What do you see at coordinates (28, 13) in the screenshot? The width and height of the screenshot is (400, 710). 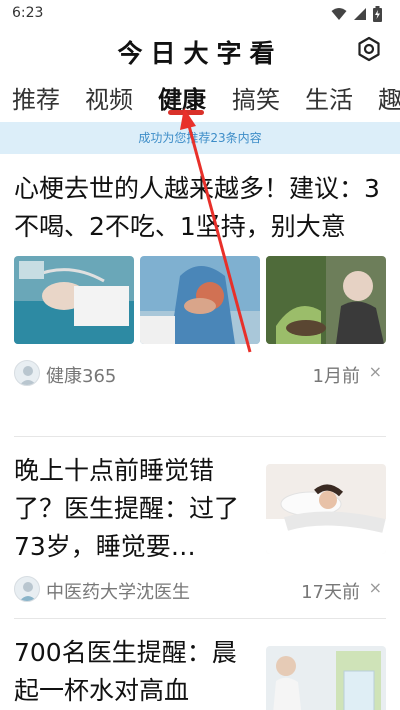 I see `status-time: 6:23` at bounding box center [28, 13].